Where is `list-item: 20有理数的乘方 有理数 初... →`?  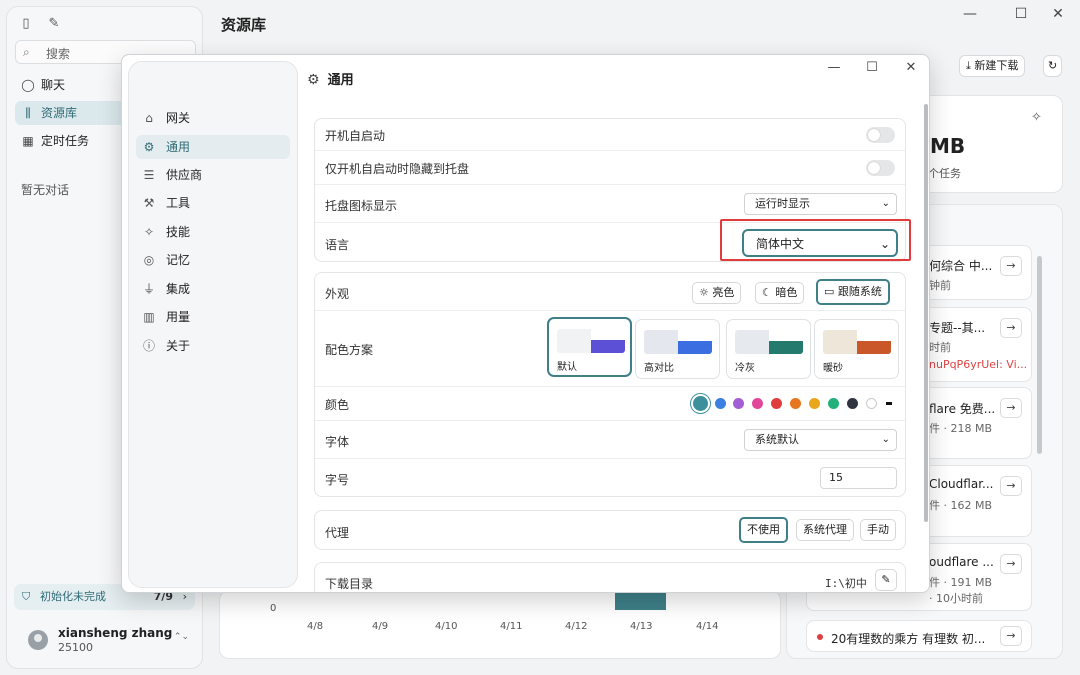 list-item: 20有理数的乘方 有理数 初... → is located at coordinates (919, 636).